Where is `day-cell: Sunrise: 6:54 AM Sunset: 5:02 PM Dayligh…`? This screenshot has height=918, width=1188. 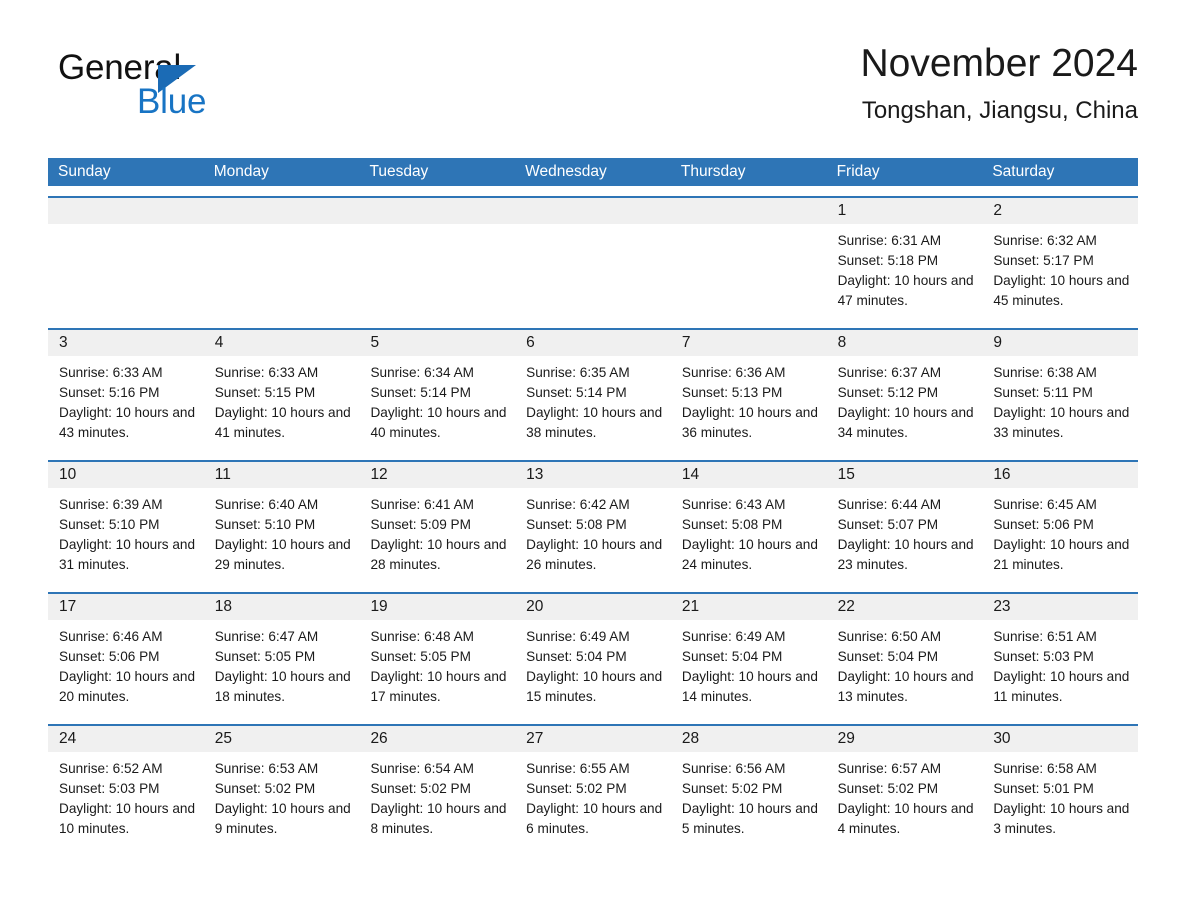 day-cell: Sunrise: 6:54 AM Sunset: 5:02 PM Dayligh… is located at coordinates (437, 799).